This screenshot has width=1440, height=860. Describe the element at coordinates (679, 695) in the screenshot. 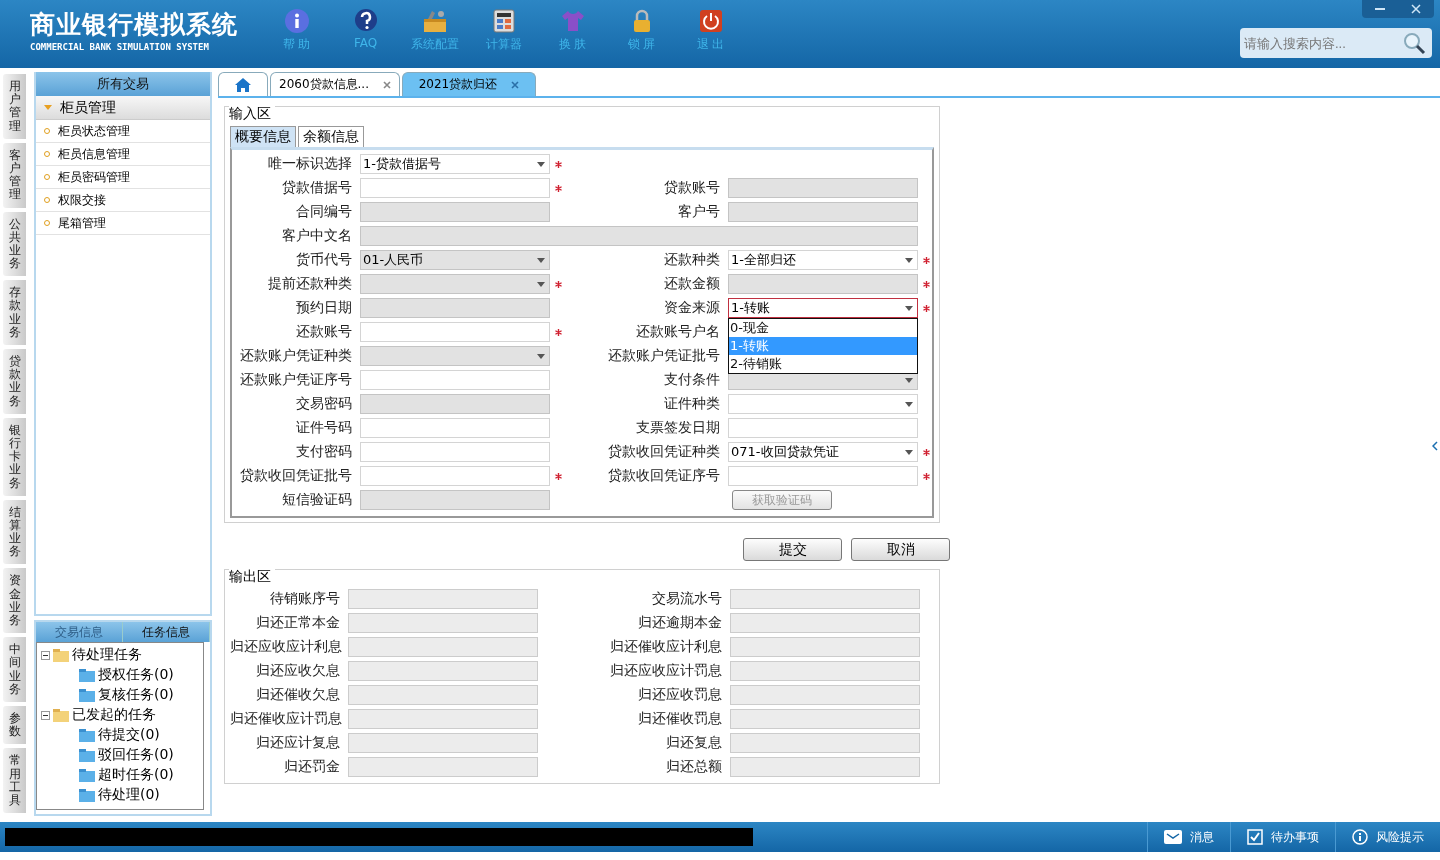

I see `field-label: 归还应收罚息` at that location.